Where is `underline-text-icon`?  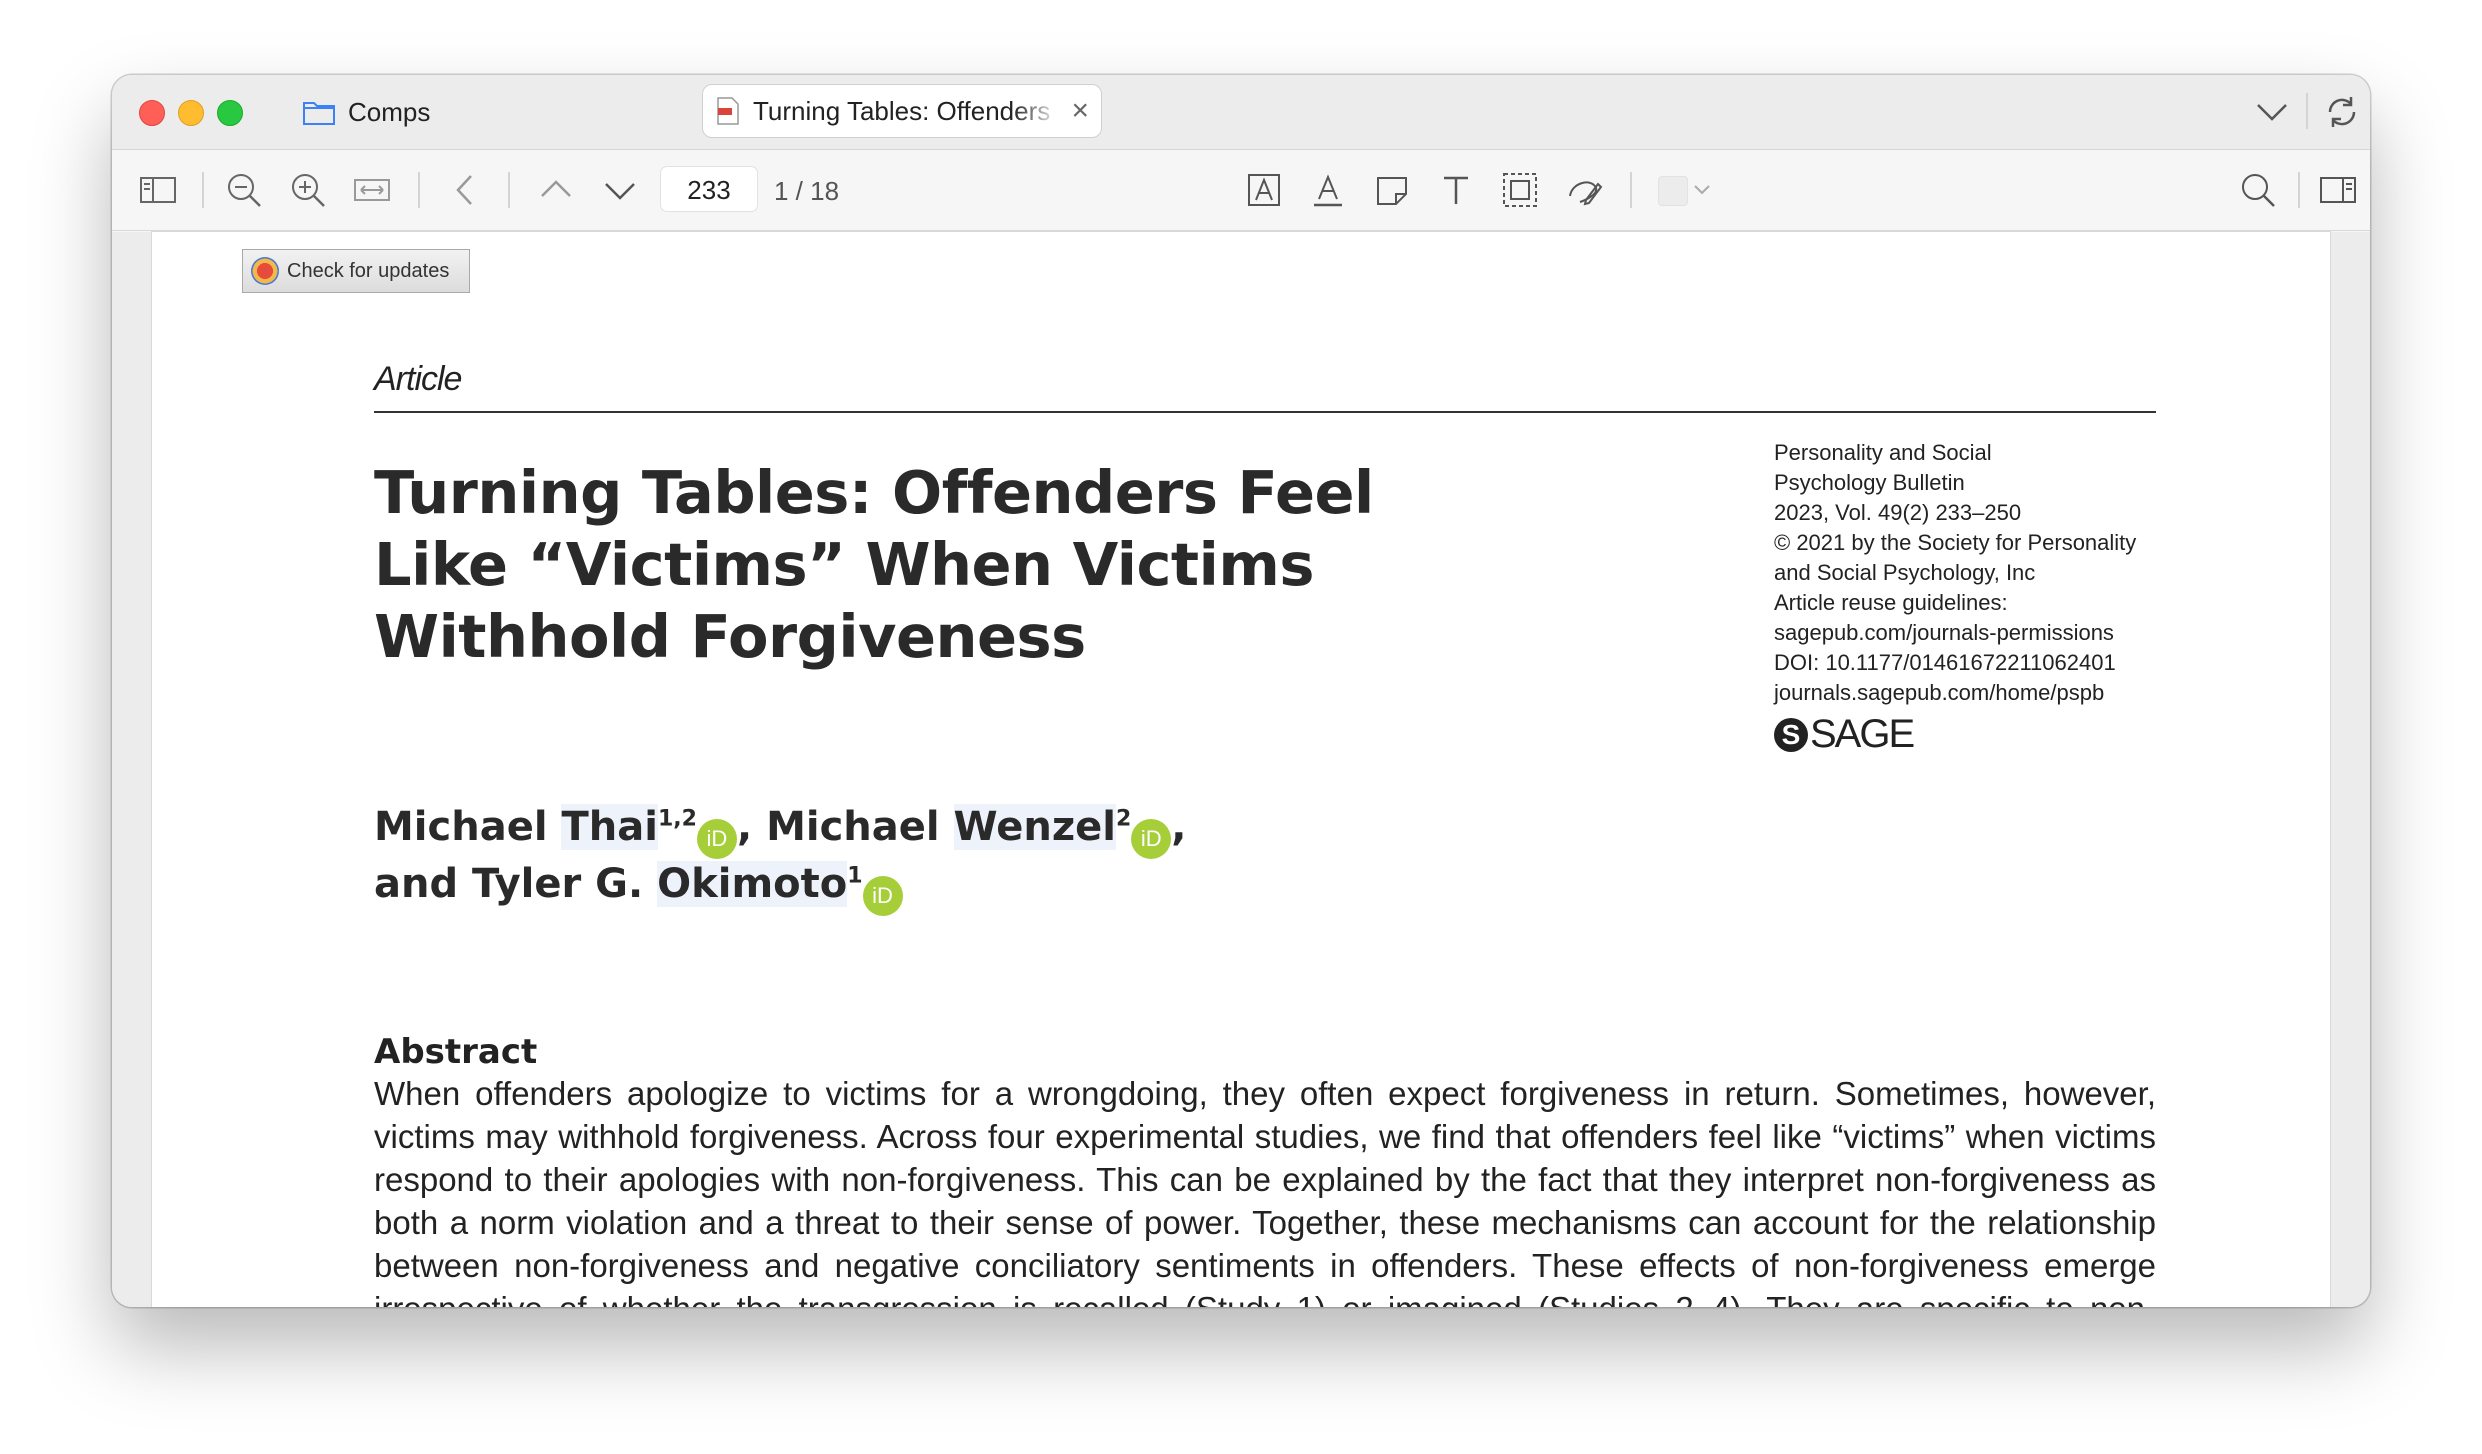 underline-text-icon is located at coordinates (1328, 190).